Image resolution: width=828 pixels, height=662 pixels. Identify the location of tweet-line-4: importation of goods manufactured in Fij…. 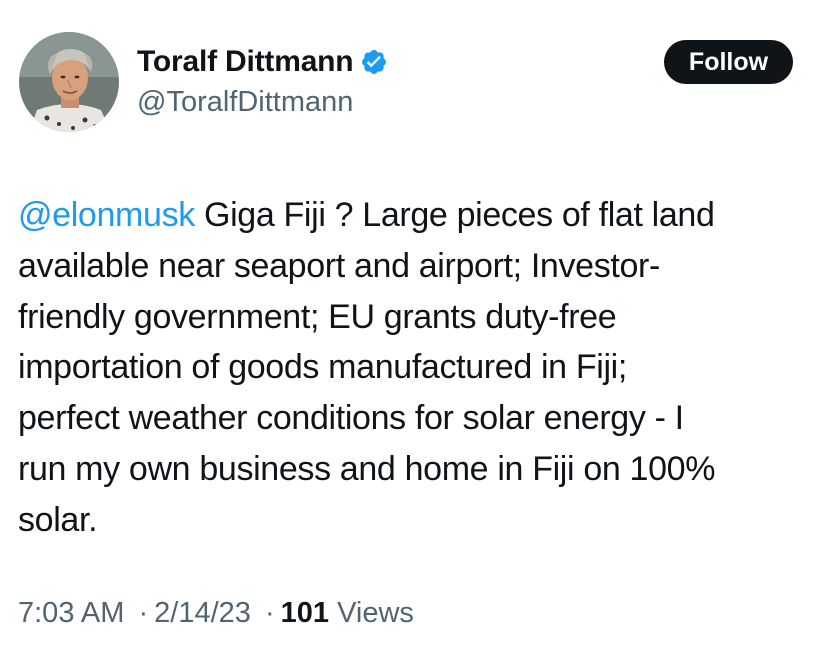
(322, 367).